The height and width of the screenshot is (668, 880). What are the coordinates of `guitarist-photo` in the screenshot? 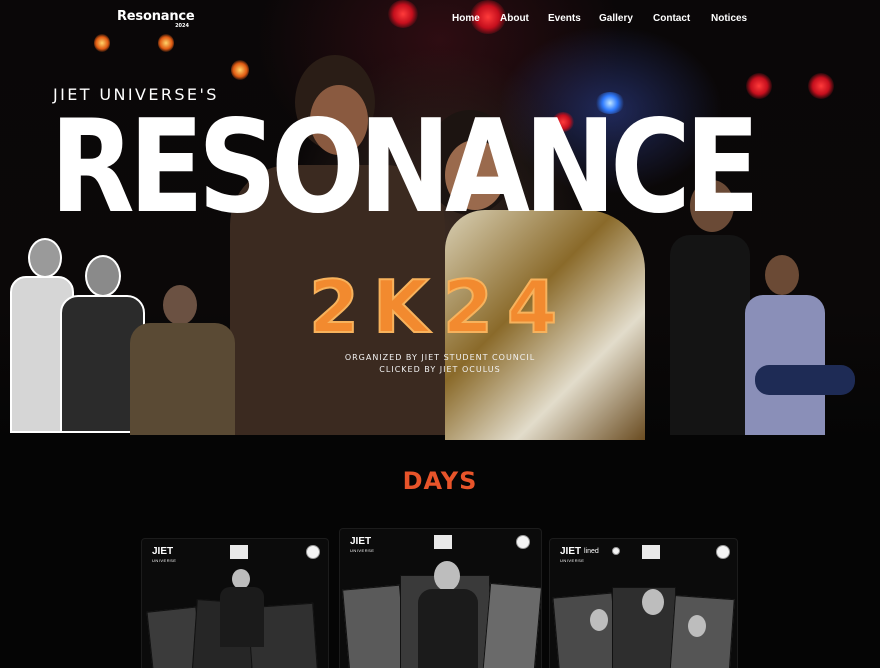 It's located at (795, 345).